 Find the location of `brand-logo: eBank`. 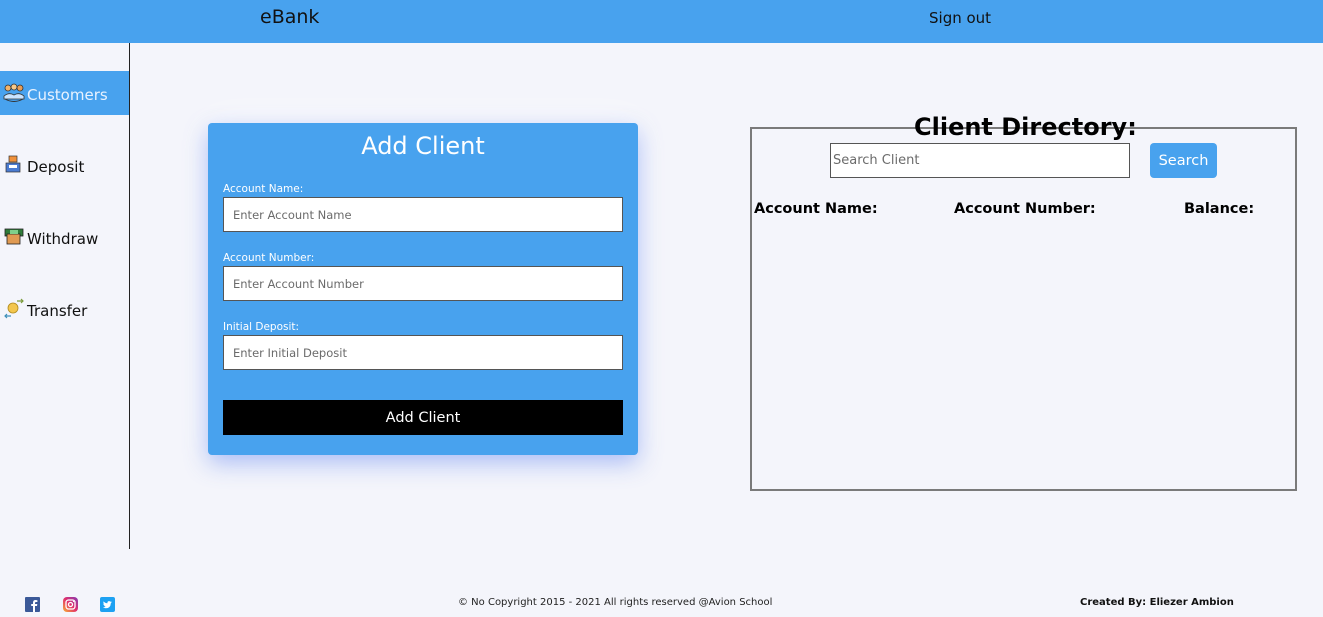

brand-logo: eBank is located at coordinates (290, 17).